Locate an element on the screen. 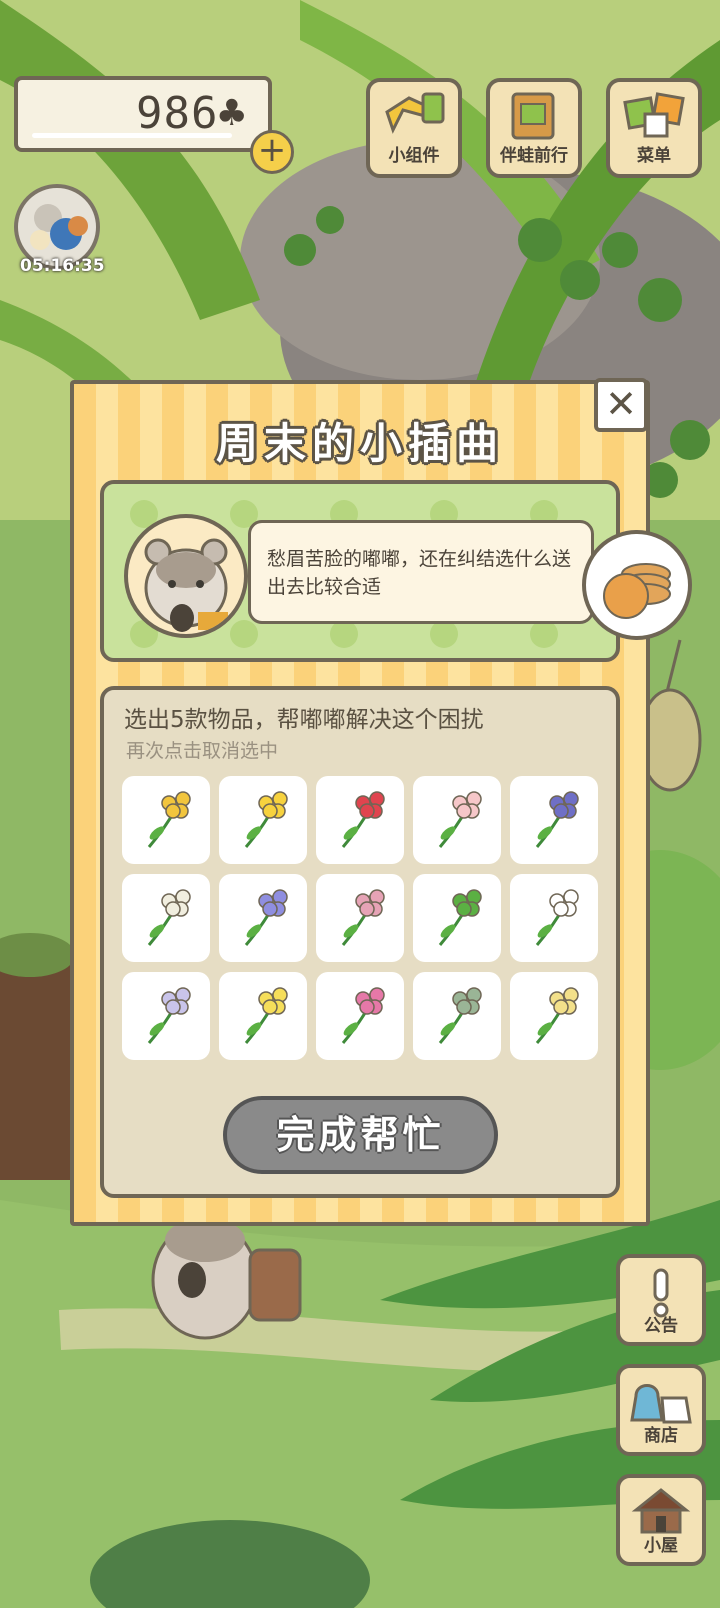  complete-help-button: 完成帮忙 is located at coordinates (360, 1135).